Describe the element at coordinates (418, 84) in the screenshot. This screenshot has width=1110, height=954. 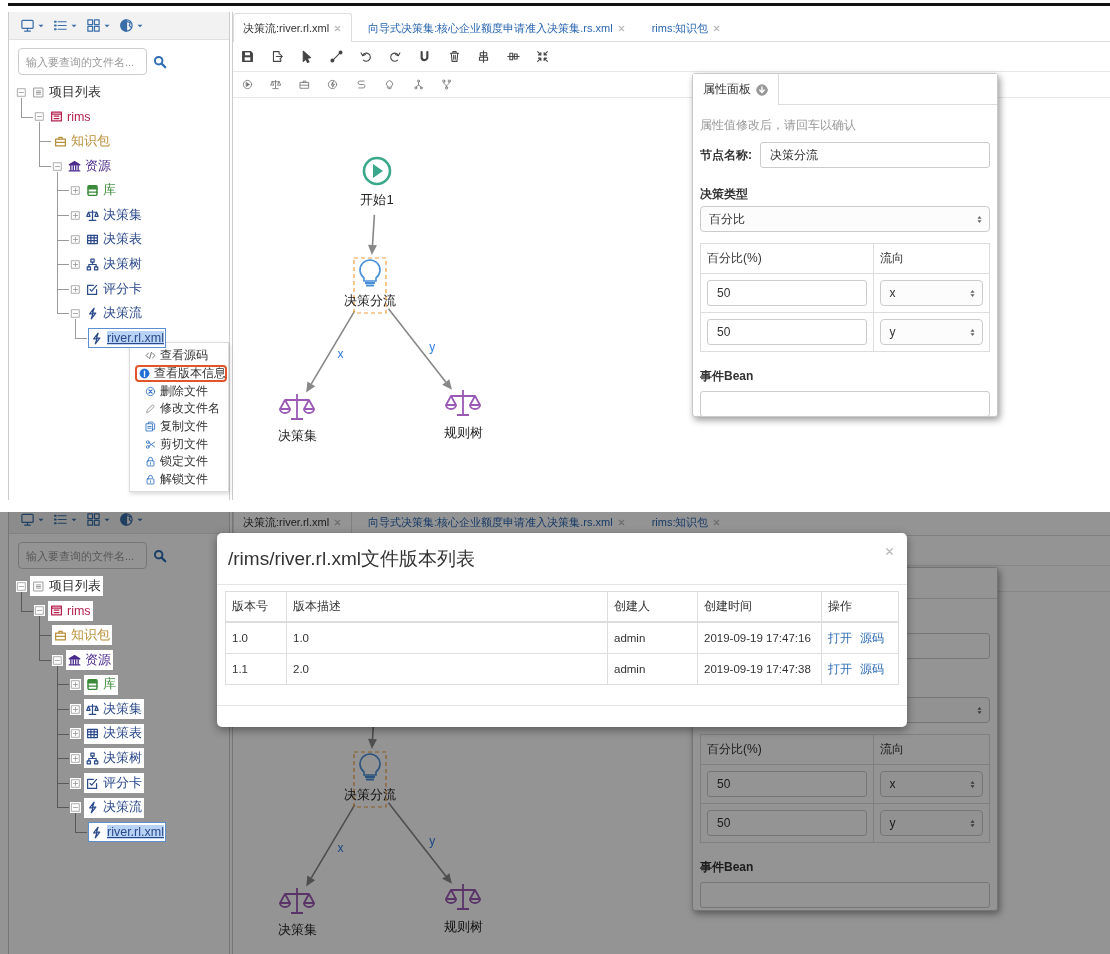
I see `fork-icon` at that location.